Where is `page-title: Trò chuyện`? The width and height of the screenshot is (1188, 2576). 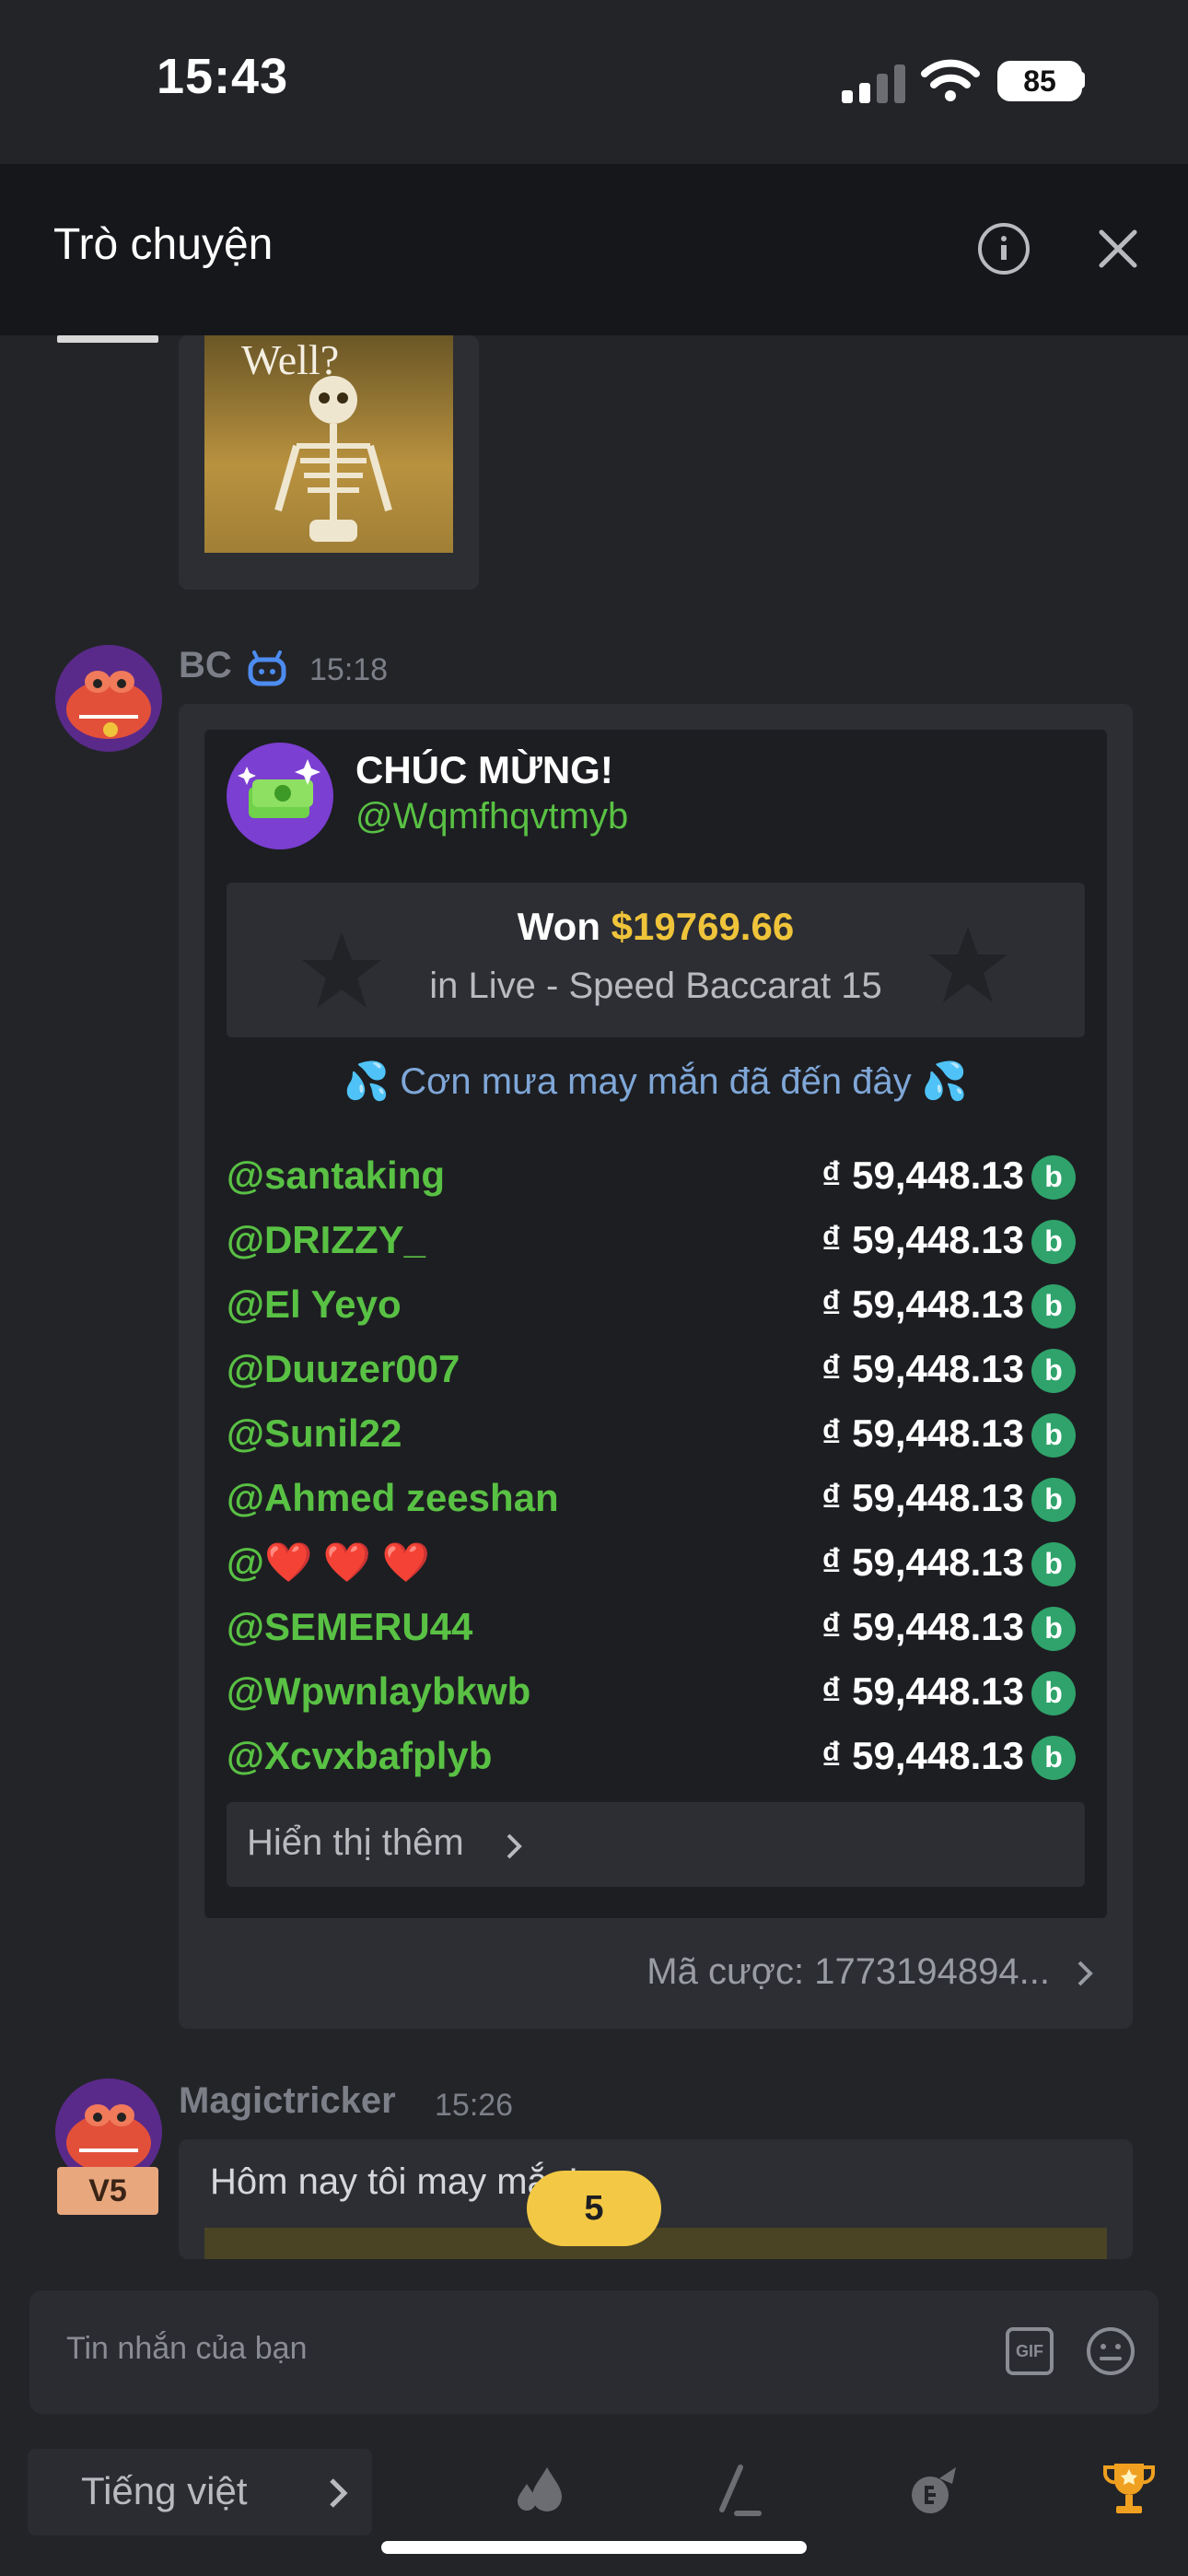 page-title: Trò chuyện is located at coordinates (163, 245).